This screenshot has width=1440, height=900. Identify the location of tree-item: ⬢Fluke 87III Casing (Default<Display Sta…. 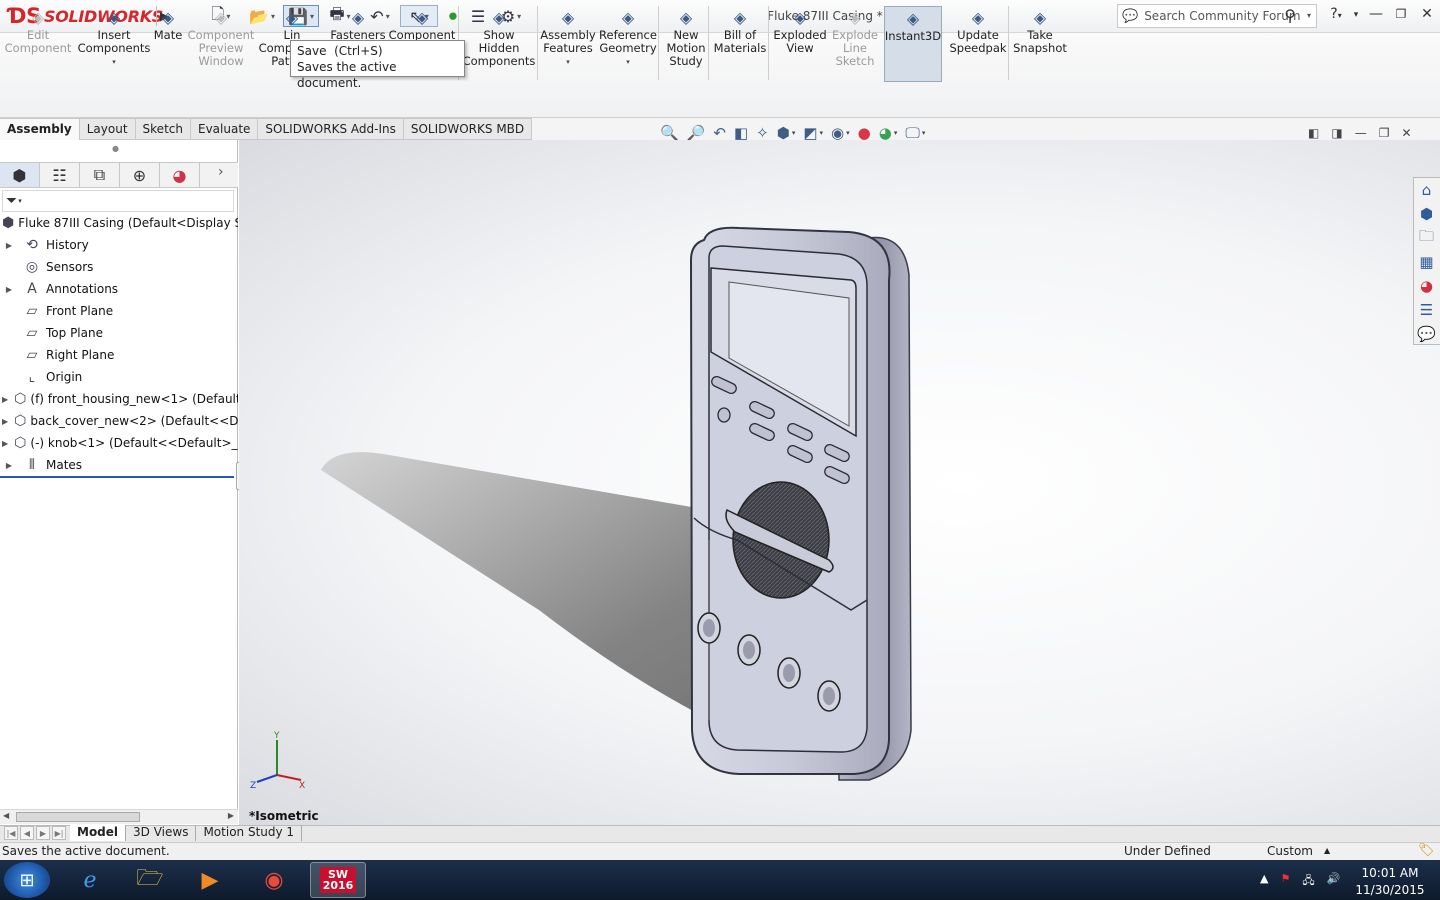
(119, 223).